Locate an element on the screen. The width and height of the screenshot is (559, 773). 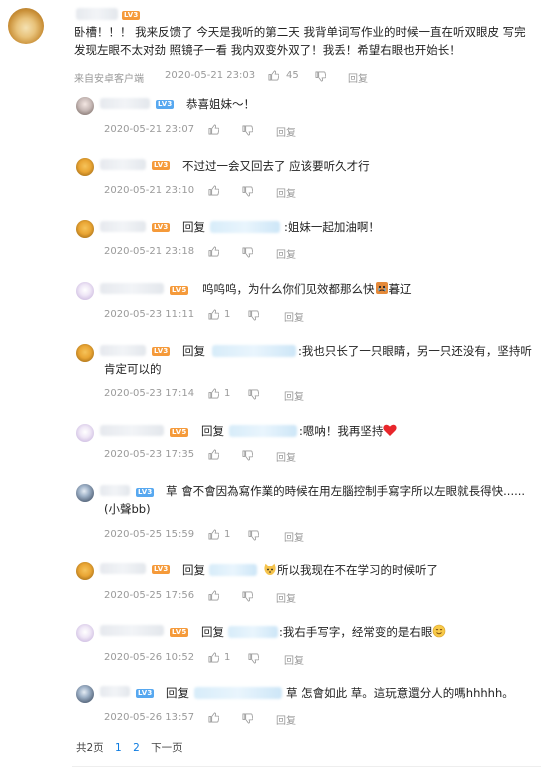
reply-text: 所以我现在不在学习的时候听了 is located at coordinates (350, 571).